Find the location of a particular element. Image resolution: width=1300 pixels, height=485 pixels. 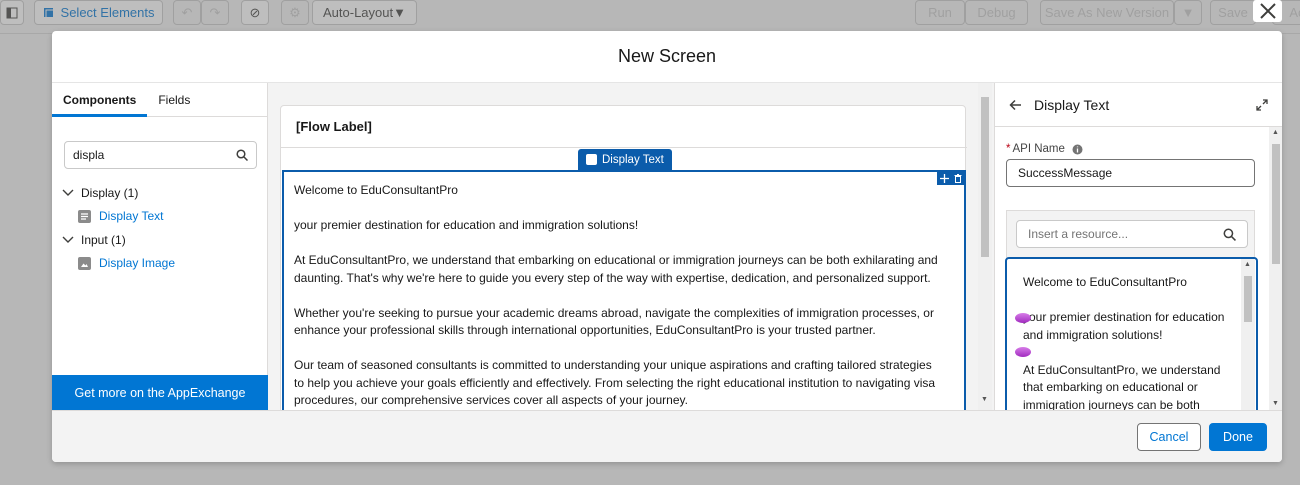

done-button: Done is located at coordinates (1238, 437).